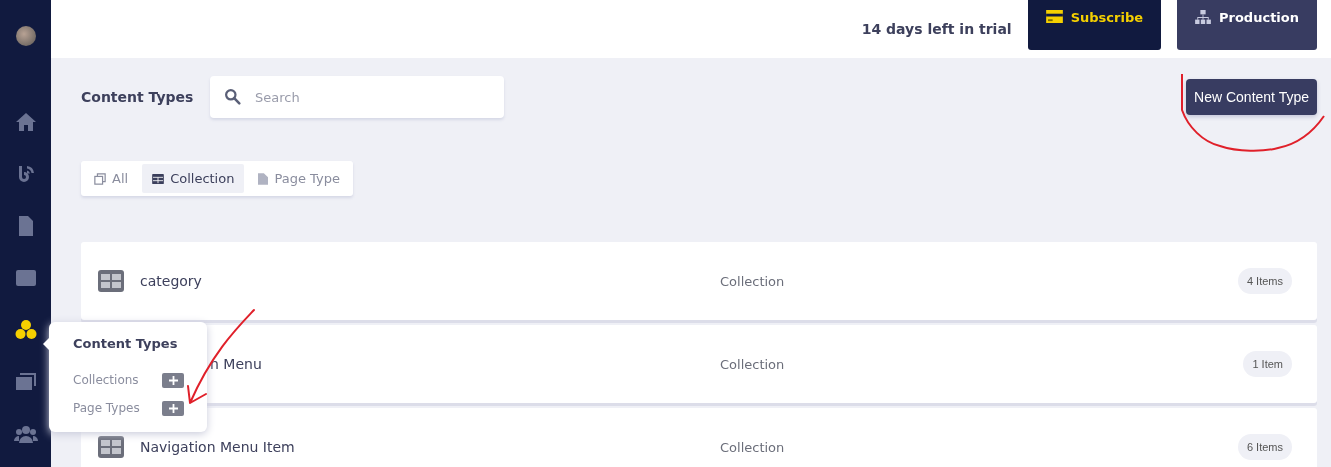 This screenshot has width=1331, height=467. Describe the element at coordinates (171, 281) in the screenshot. I see `content-type-name: category` at that location.